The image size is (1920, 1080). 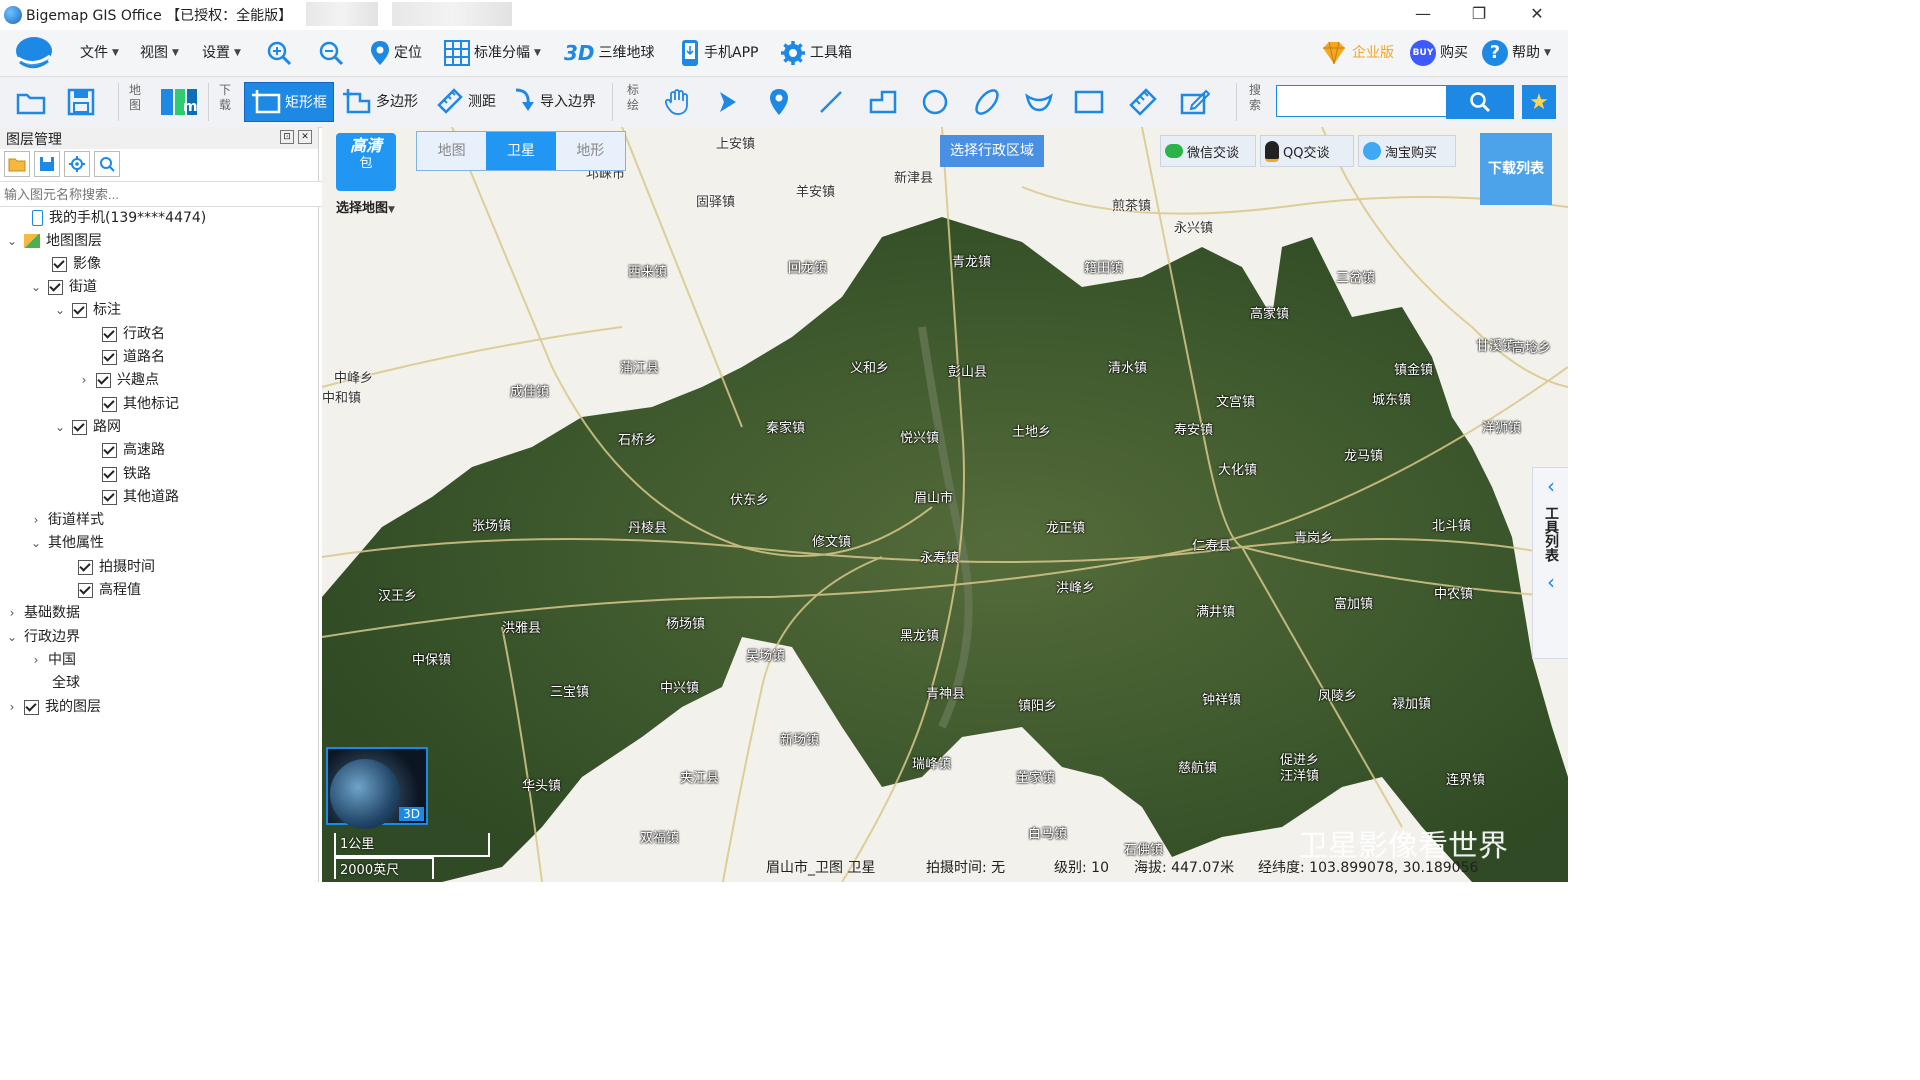 What do you see at coordinates (81, 102) in the screenshot?
I see `save-button` at bounding box center [81, 102].